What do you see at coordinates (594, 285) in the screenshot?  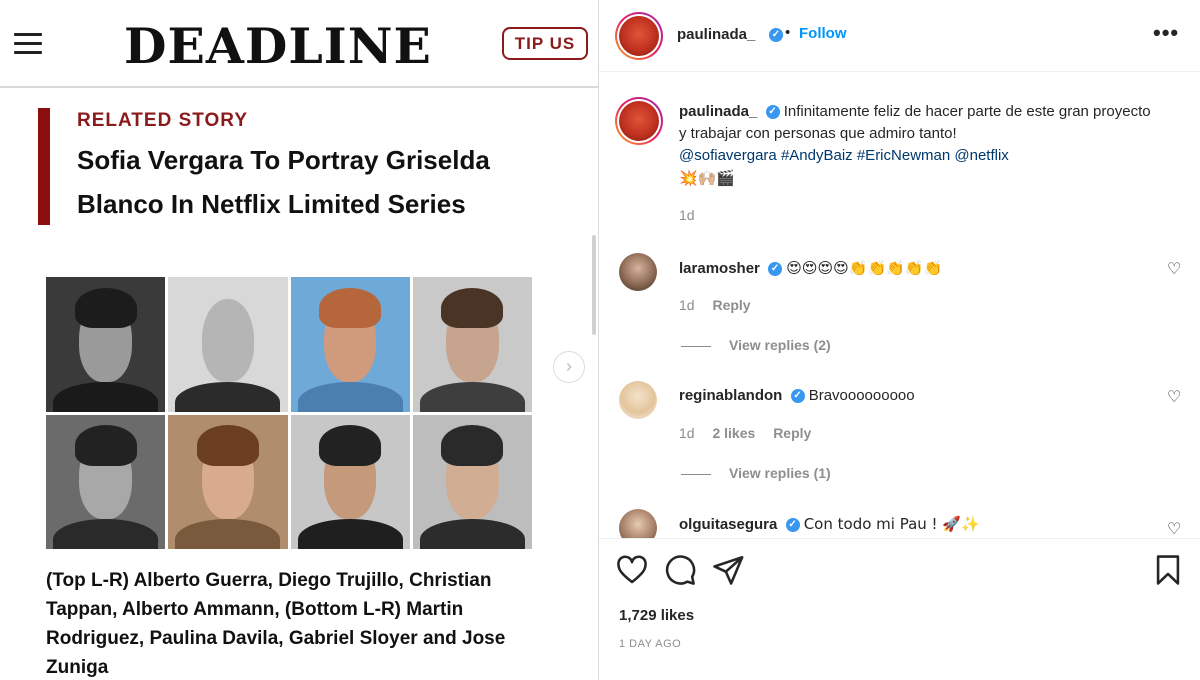 I see `scrollbar` at bounding box center [594, 285].